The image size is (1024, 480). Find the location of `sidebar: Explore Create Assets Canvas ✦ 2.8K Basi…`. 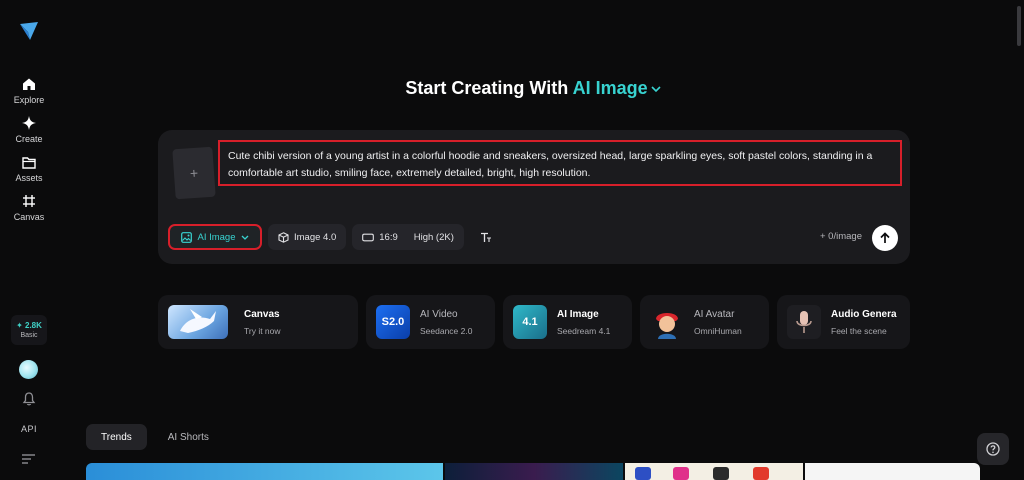

sidebar: Explore Create Assets Canvas ✦ 2.8K Basi… is located at coordinates (29, 240).